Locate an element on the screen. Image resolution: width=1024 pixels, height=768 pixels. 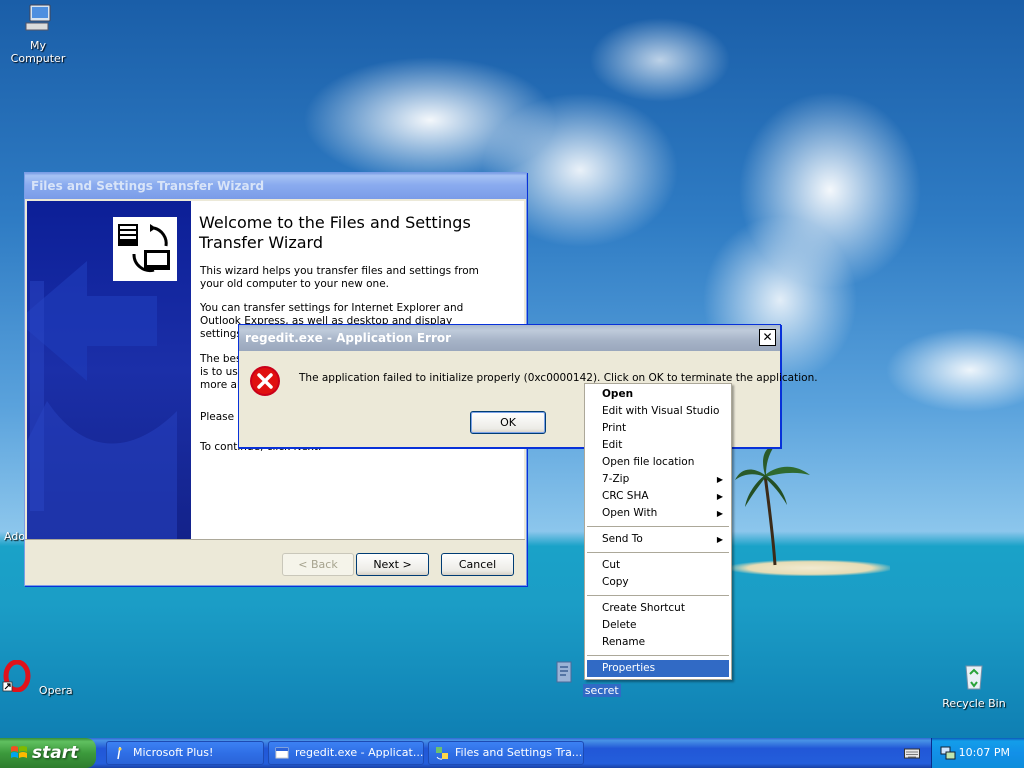
wizard-title-bar: Files and Settings Transfer Wizard is located at coordinates (275, 186).